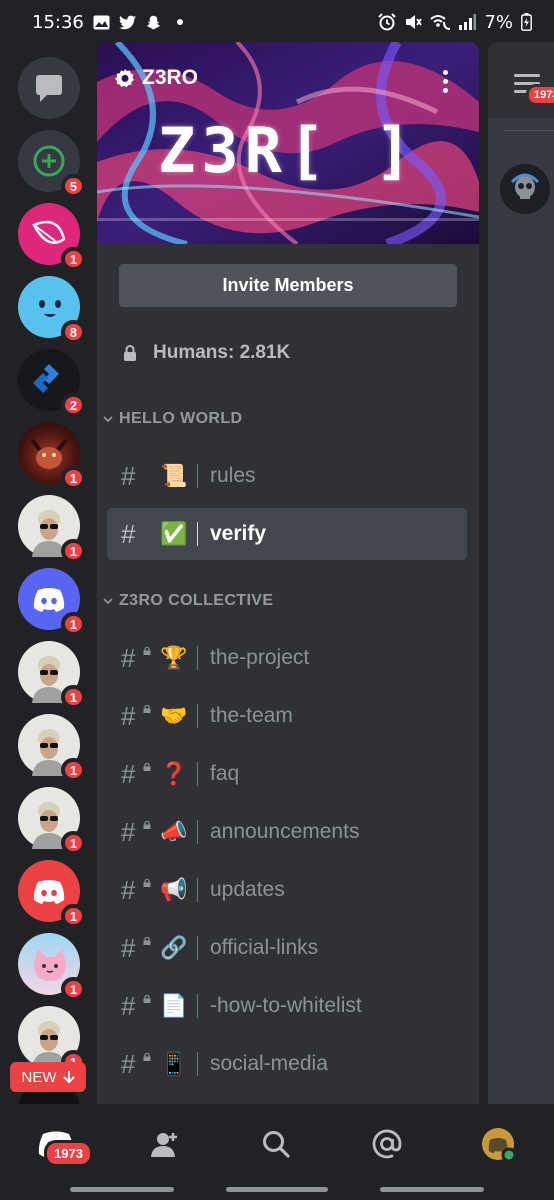  I want to click on document-icon: 📄, so click(174, 1006).